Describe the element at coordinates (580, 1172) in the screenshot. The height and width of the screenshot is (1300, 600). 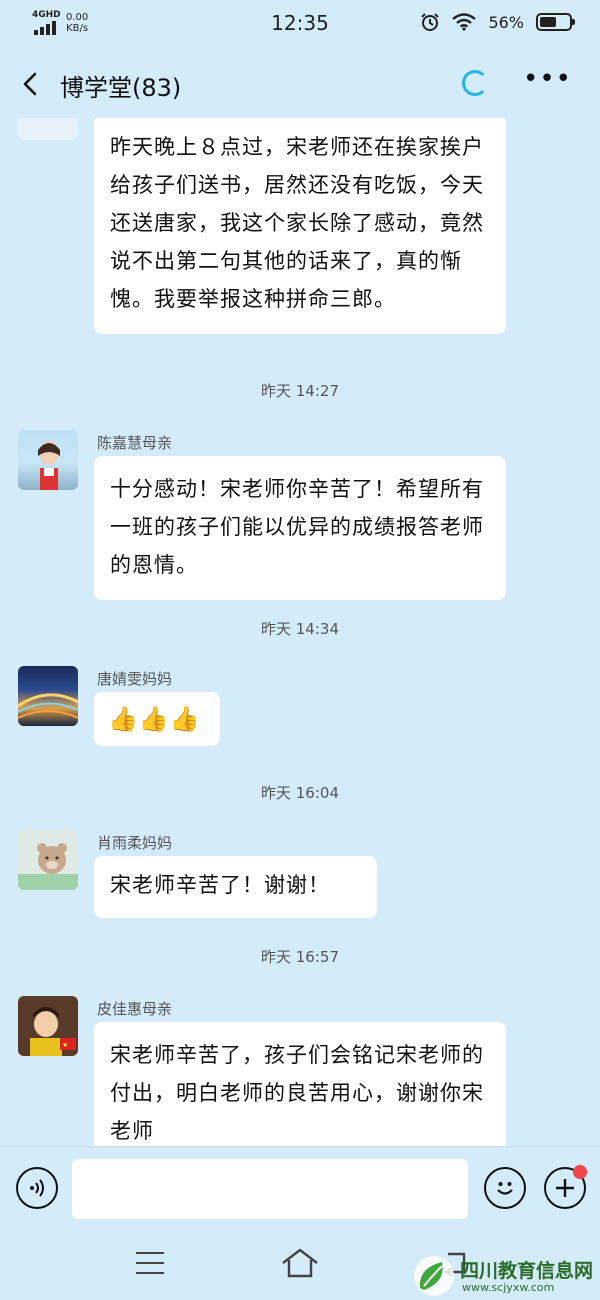
I see `notification-dot` at that location.